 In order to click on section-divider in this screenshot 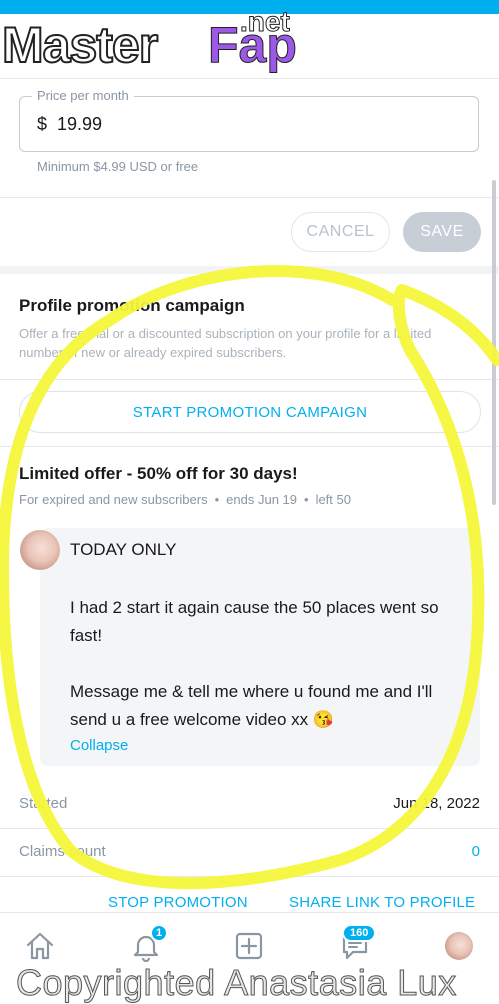, I will do `click(249, 270)`.